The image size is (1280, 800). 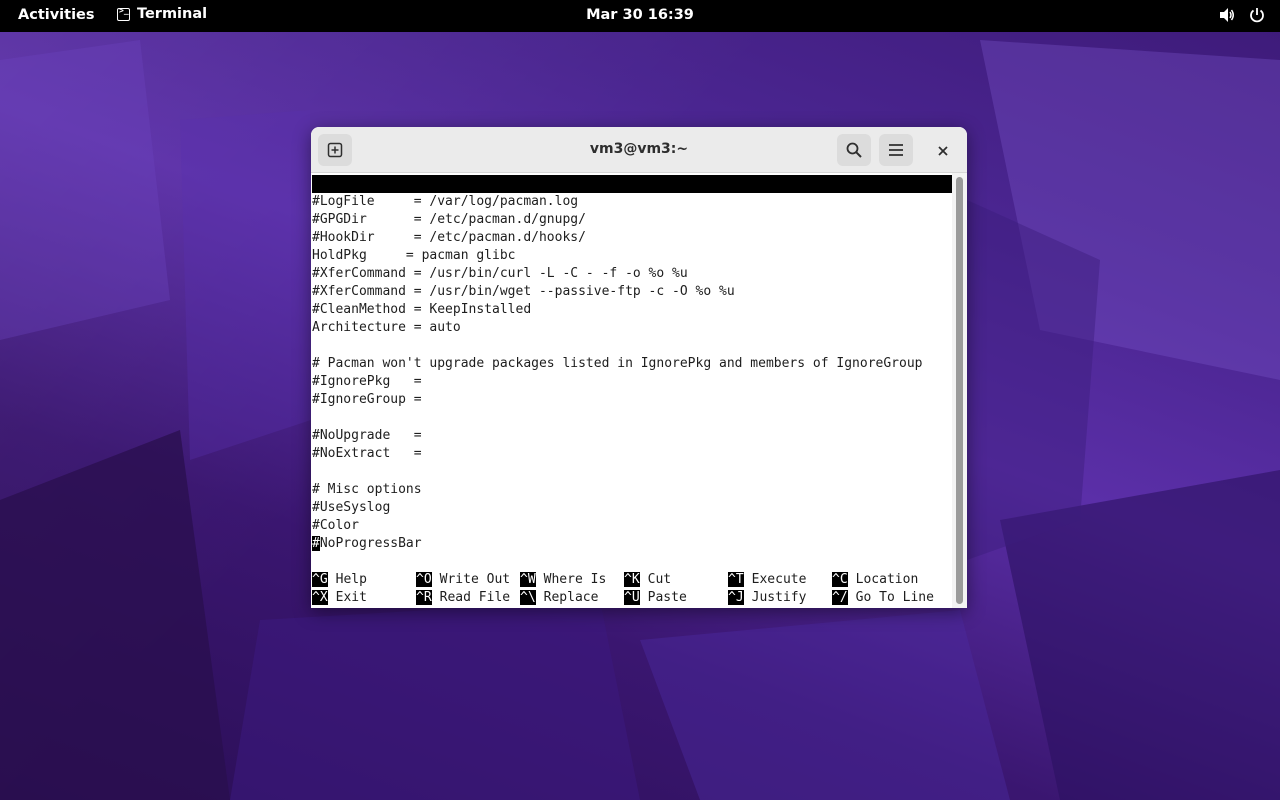 I want to click on file-line: #NoUpgrade =, so click(x=367, y=435).